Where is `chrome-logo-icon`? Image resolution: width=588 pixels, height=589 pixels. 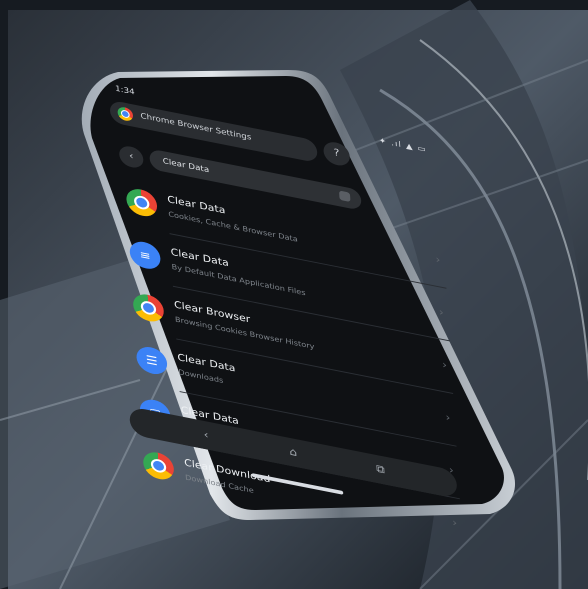
chrome-logo-icon is located at coordinates (125, 114).